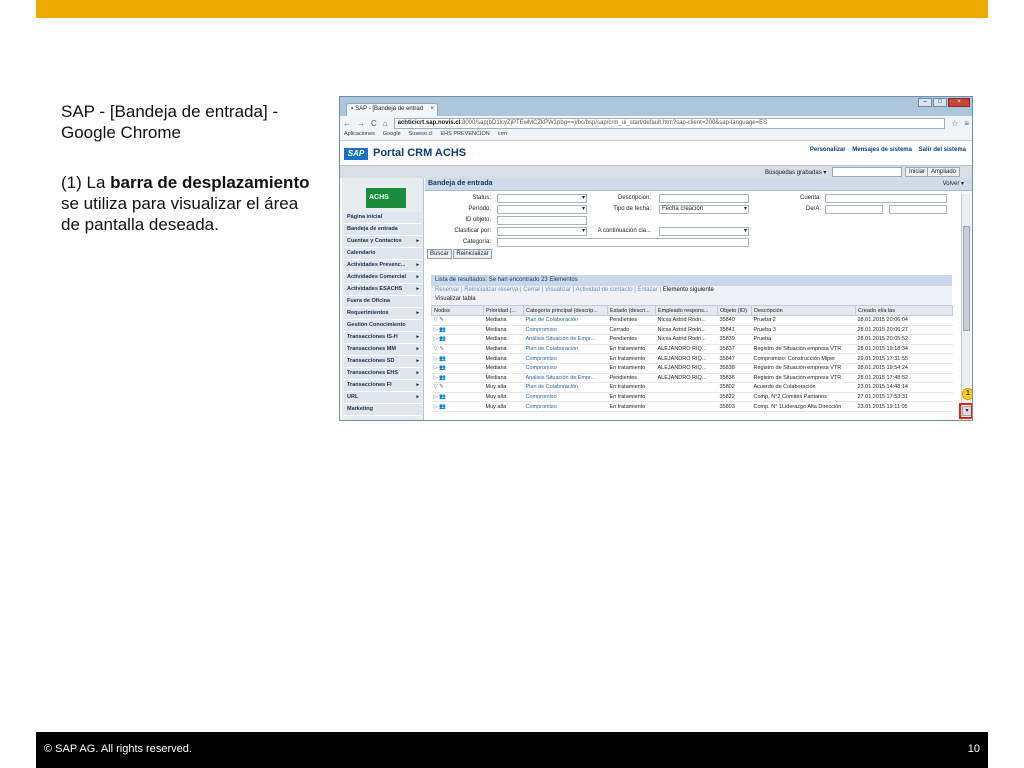 This screenshot has height=768, width=1024. I want to click on close-window-icon: ×, so click(959, 102).